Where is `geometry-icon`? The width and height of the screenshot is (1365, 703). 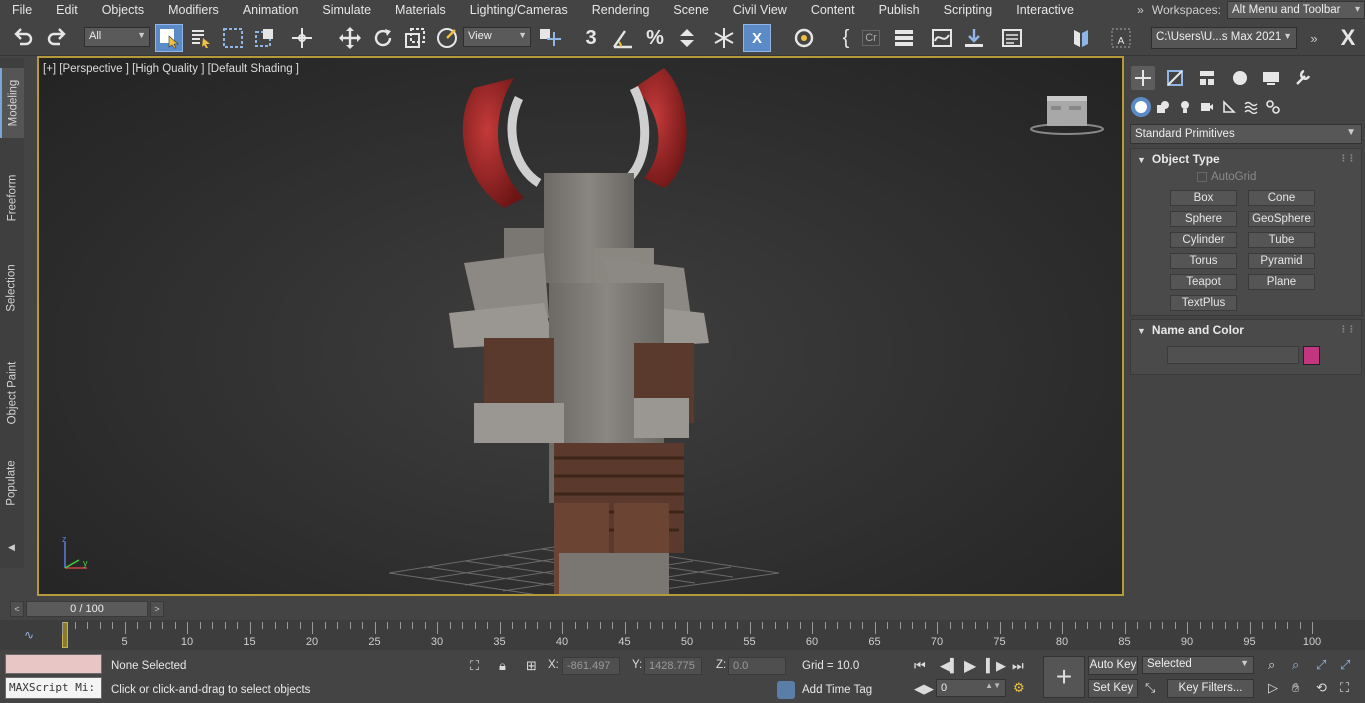
geometry-icon is located at coordinates (1141, 107).